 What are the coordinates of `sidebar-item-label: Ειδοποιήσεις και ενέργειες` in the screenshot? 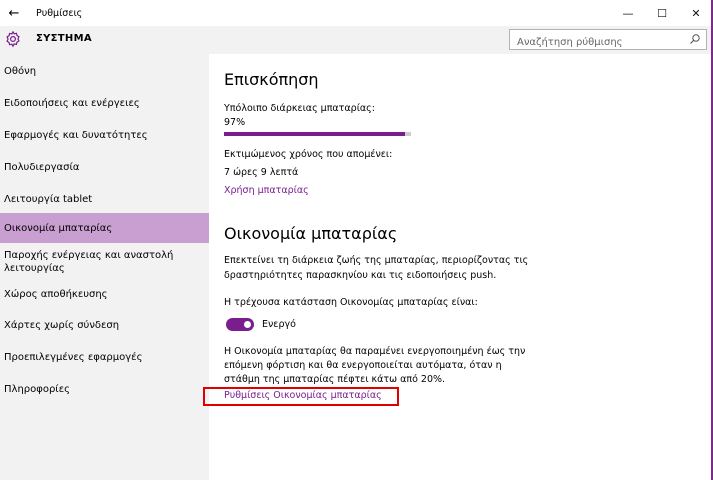 It's located at (72, 103).